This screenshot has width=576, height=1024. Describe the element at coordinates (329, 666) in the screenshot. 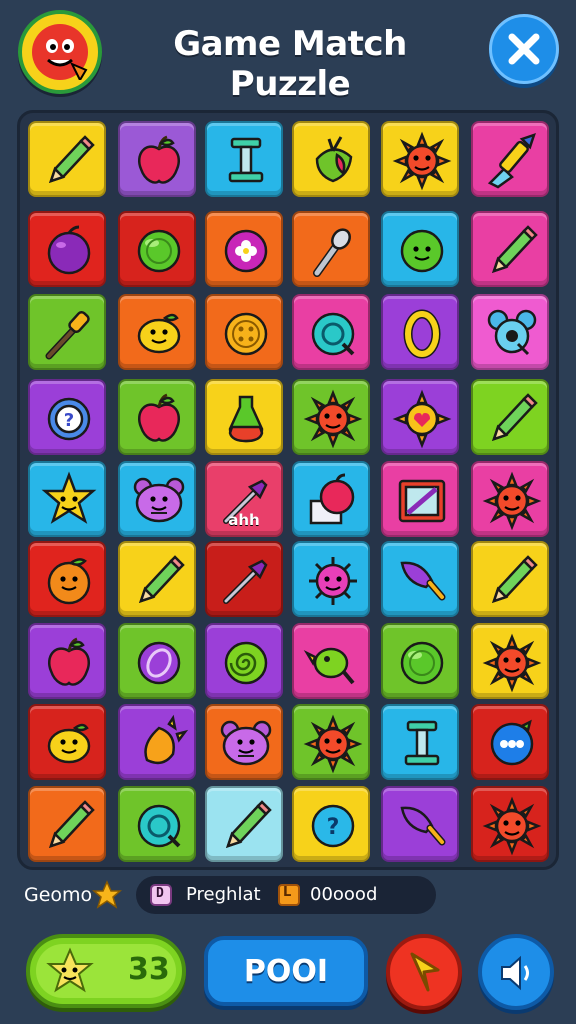

I see `bird-icon` at that location.